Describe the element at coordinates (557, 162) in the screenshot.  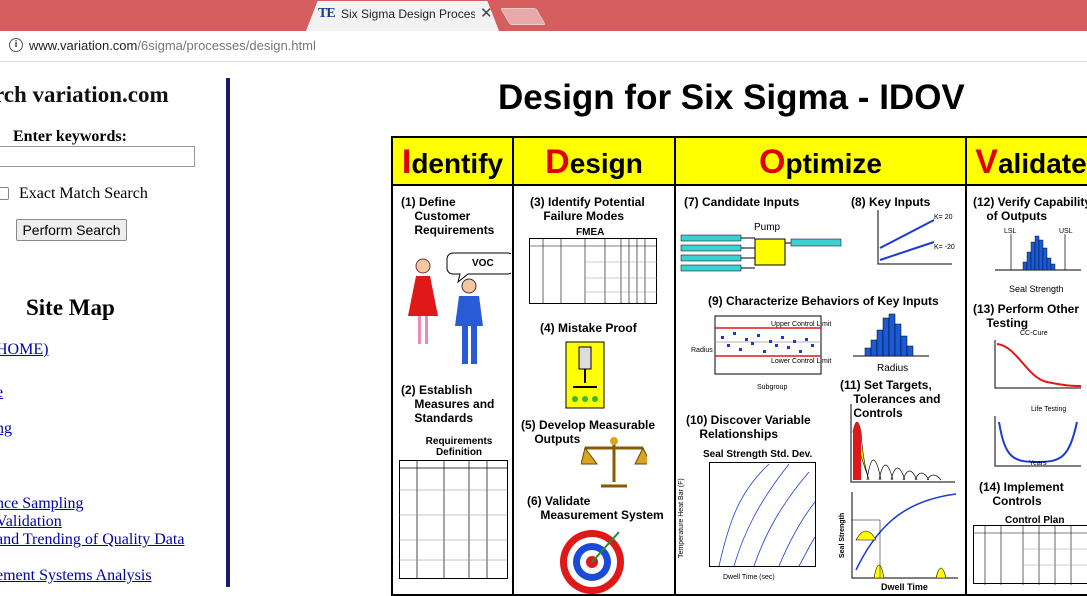
I see `phase-design-cap: D` at that location.